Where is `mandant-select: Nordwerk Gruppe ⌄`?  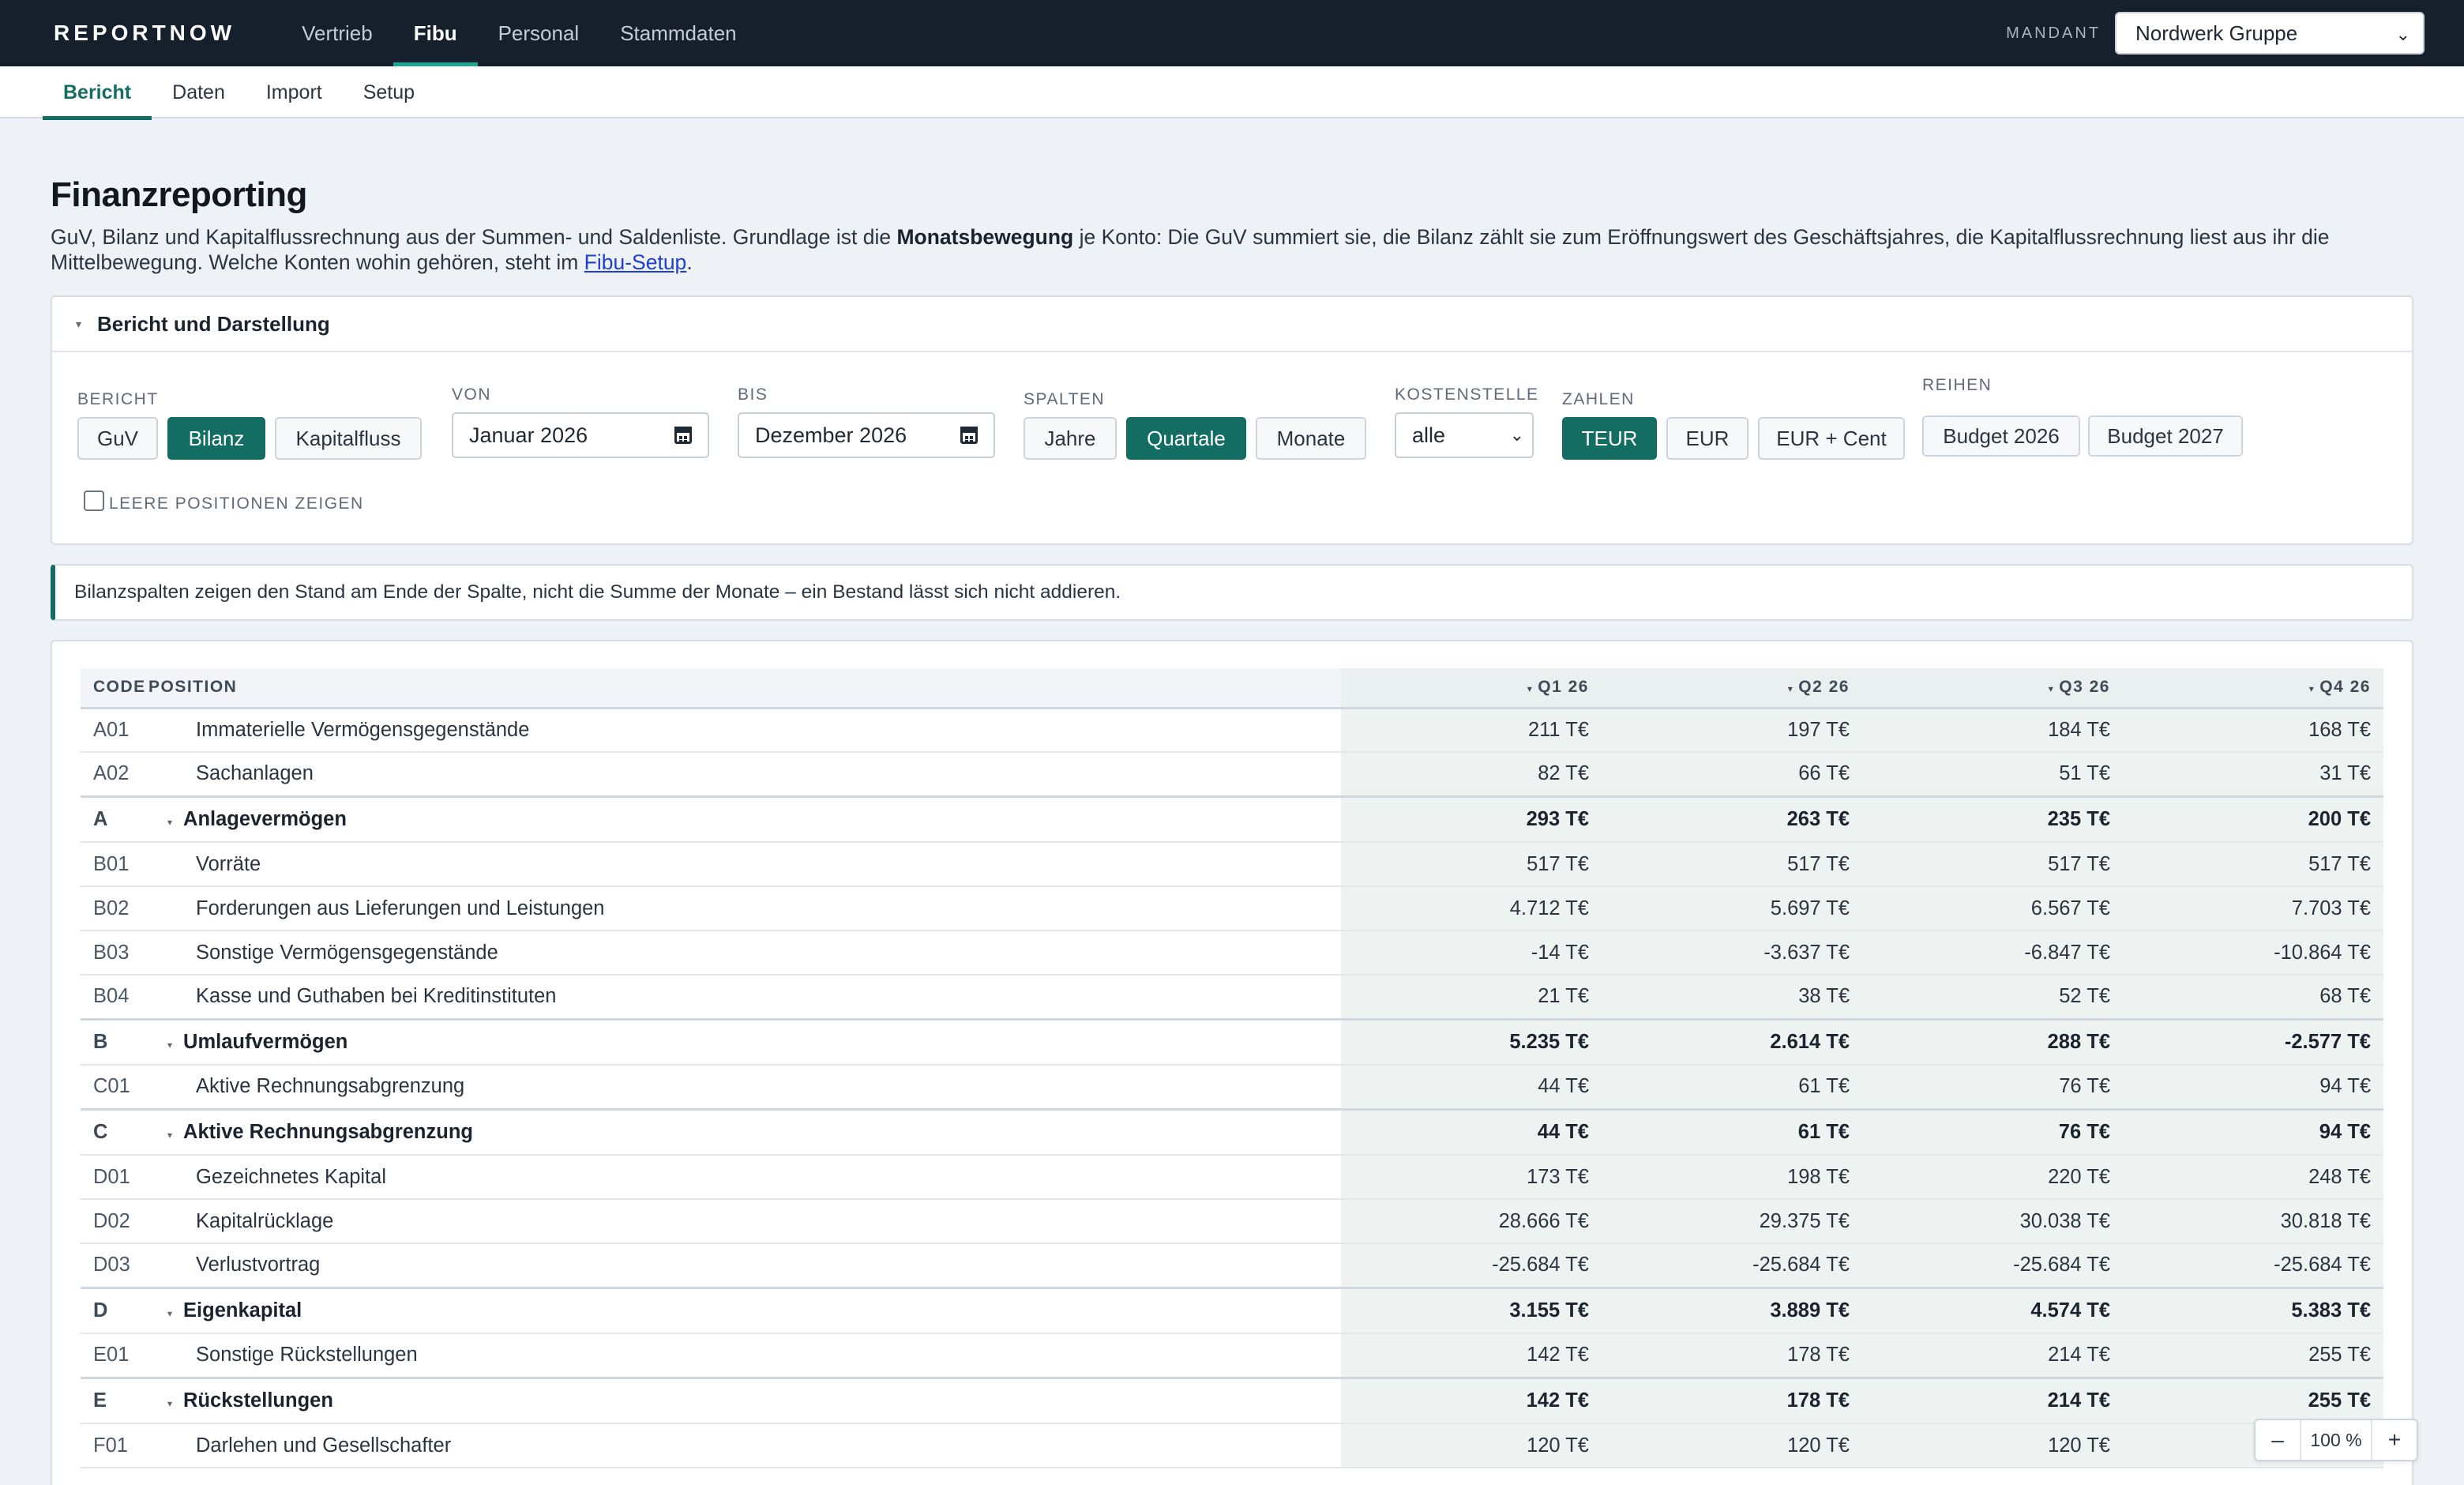 mandant-select: Nordwerk Gruppe ⌄ is located at coordinates (2270, 33).